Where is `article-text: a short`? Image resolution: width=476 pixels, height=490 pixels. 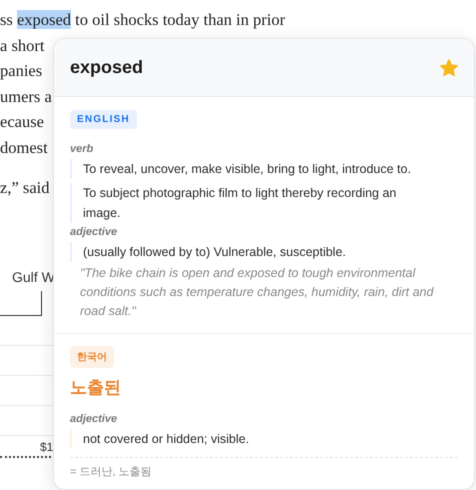 article-text: a short is located at coordinates (22, 45).